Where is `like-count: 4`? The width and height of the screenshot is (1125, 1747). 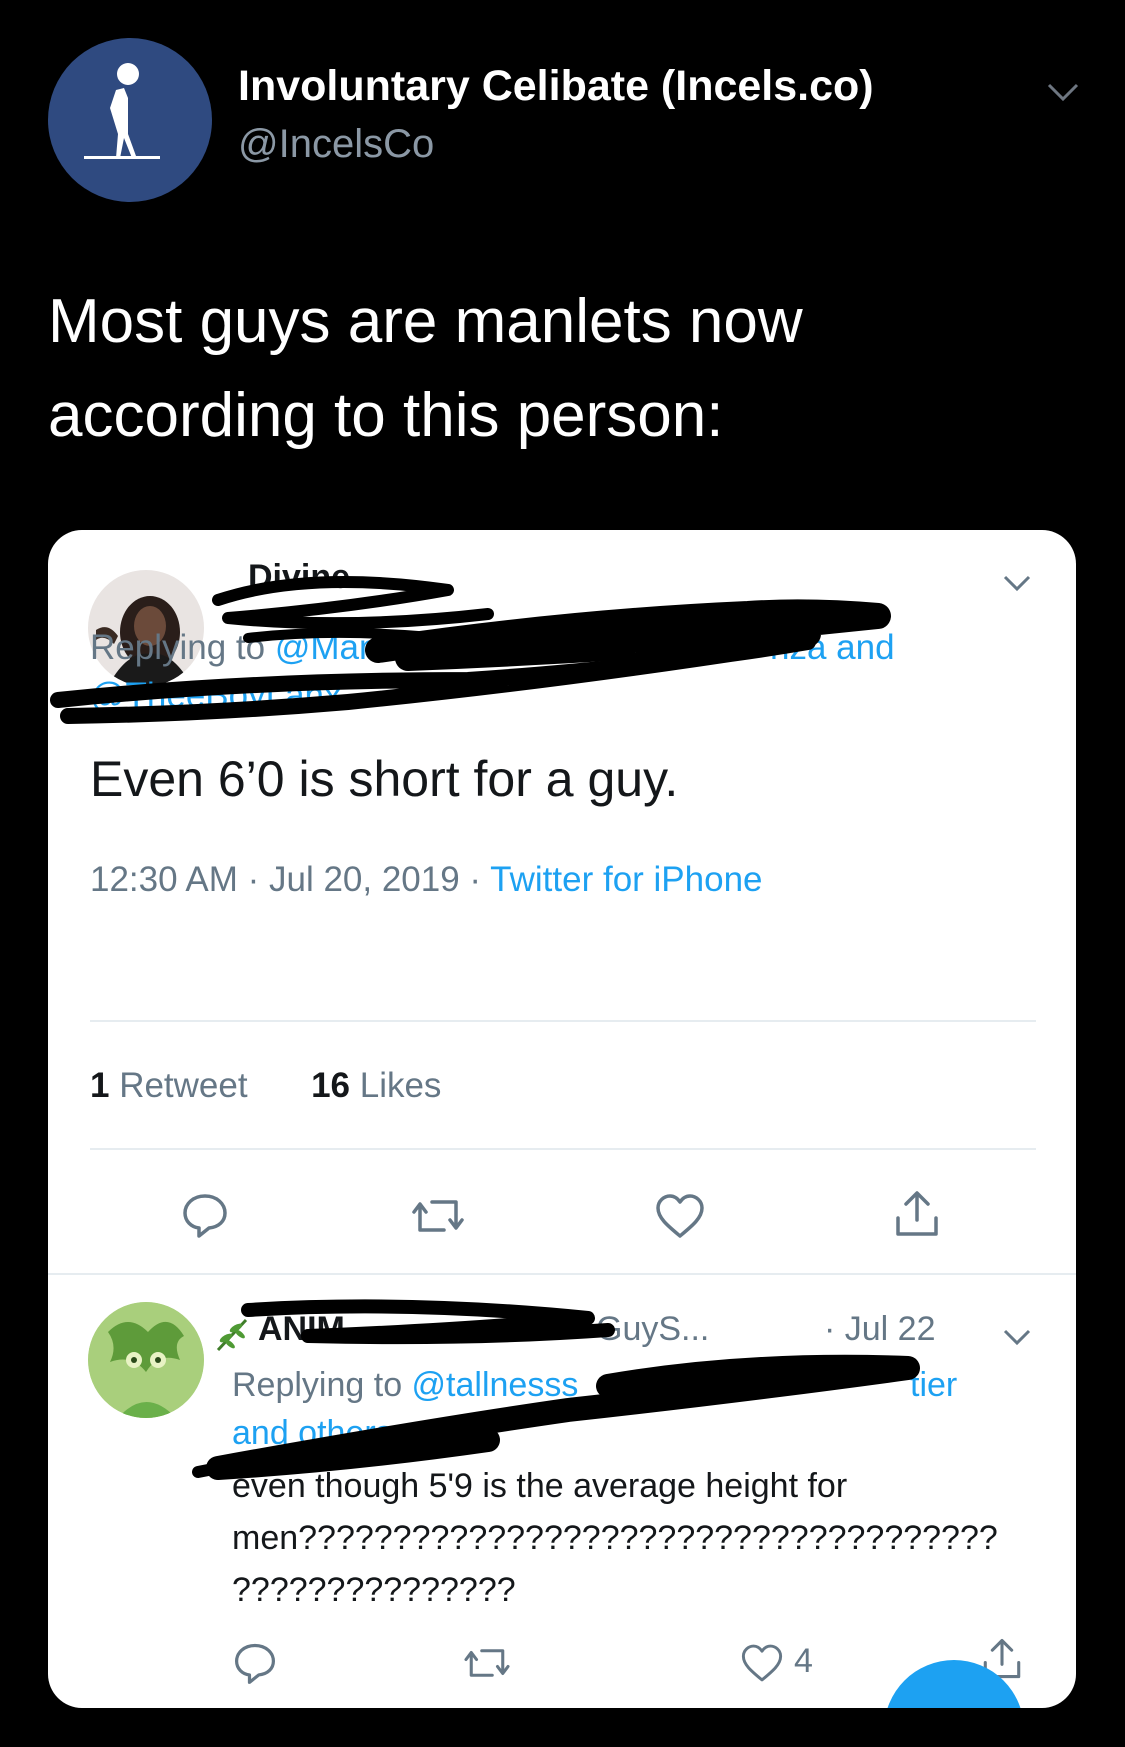
like-count: 4 is located at coordinates (803, 1661).